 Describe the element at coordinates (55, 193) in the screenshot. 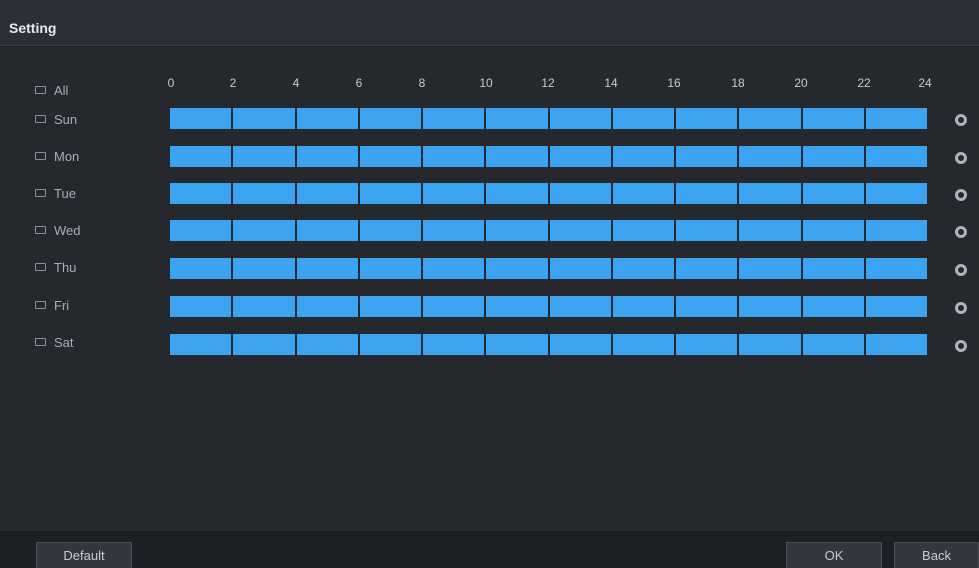

I see `day-checkbox-row: Tue` at that location.